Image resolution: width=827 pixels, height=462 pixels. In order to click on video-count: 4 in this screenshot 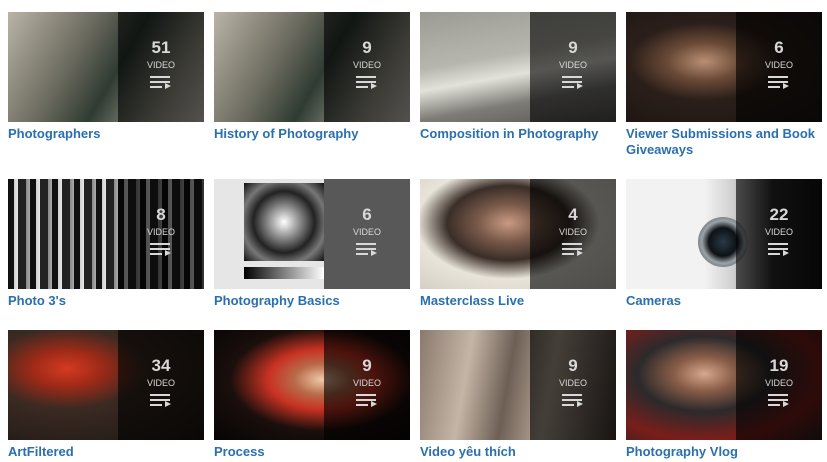, I will do `click(573, 214)`.